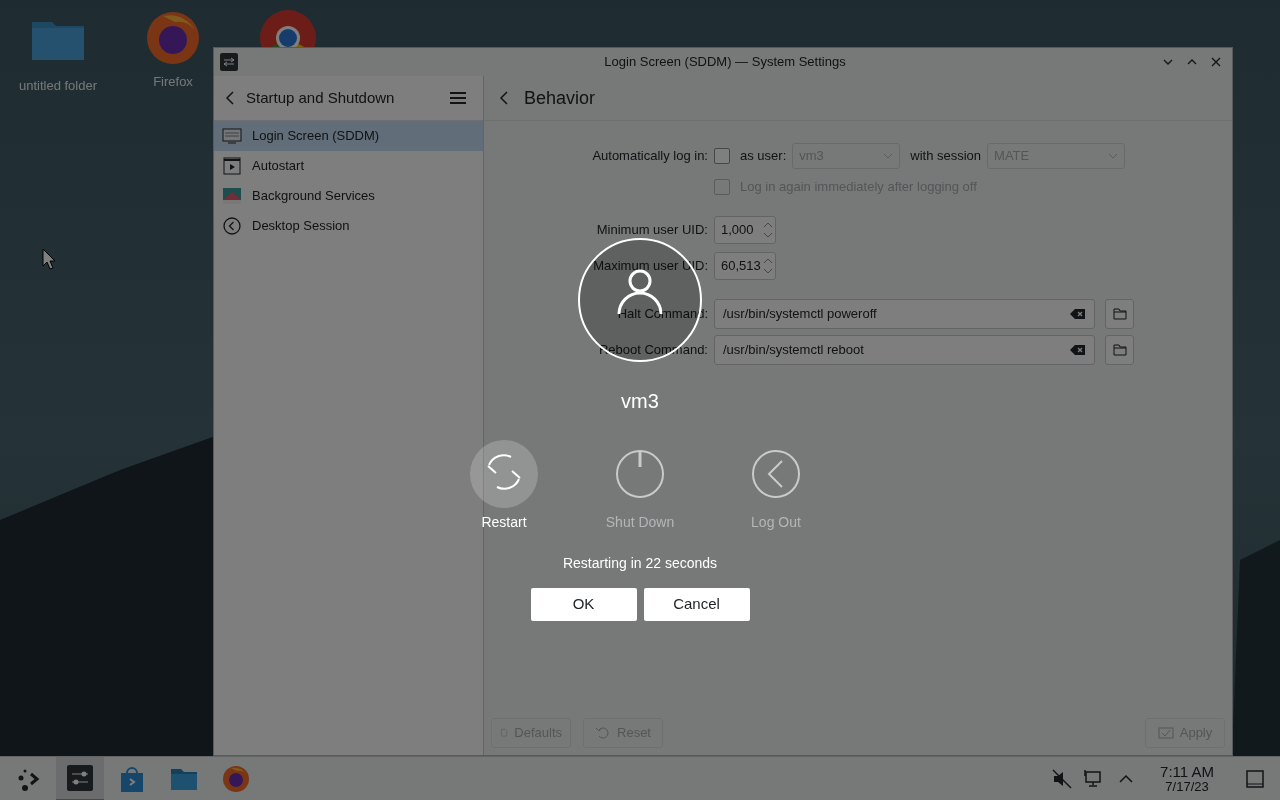  What do you see at coordinates (722, 156) in the screenshot?
I see `autologin-checkbox` at bounding box center [722, 156].